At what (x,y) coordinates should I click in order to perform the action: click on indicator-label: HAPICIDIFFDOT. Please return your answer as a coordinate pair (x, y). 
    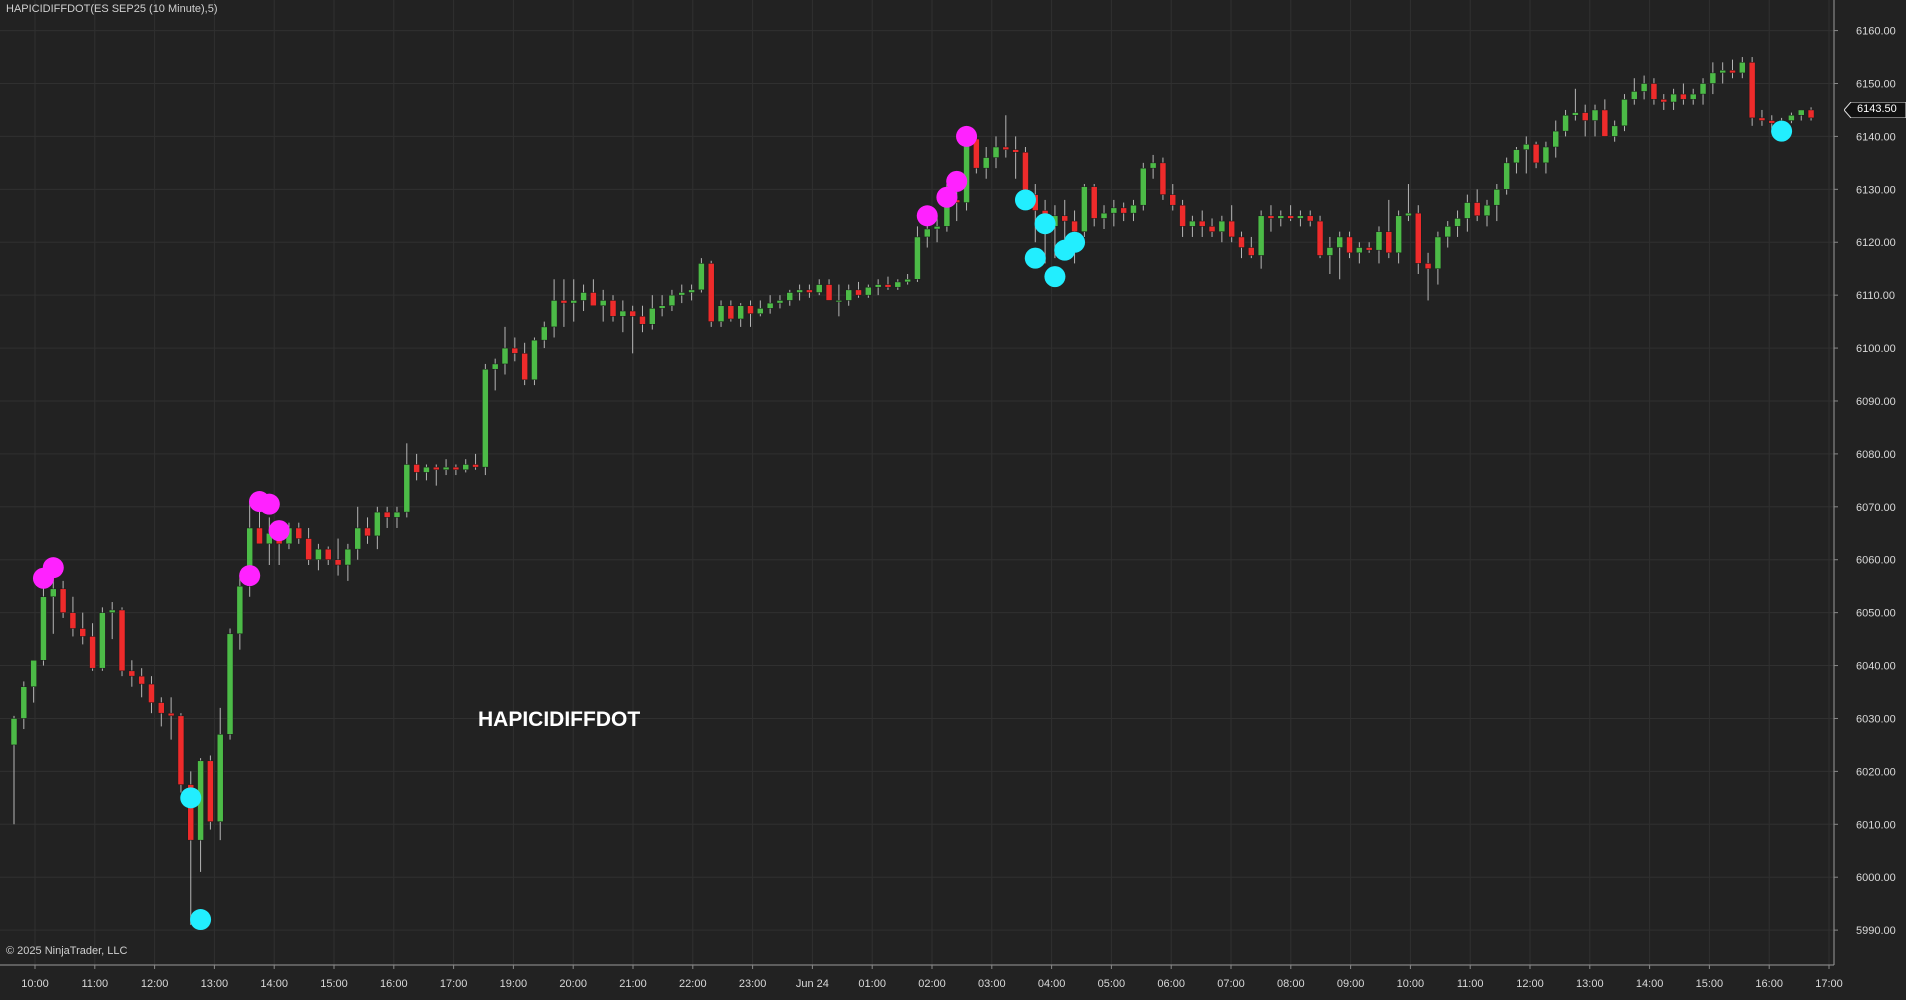
    Looking at the image, I should click on (559, 719).